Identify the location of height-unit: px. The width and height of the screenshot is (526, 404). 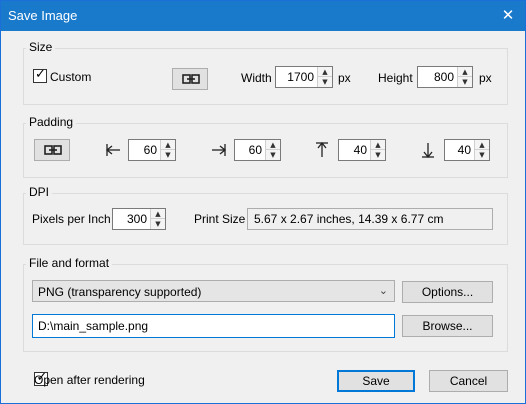
(485, 78).